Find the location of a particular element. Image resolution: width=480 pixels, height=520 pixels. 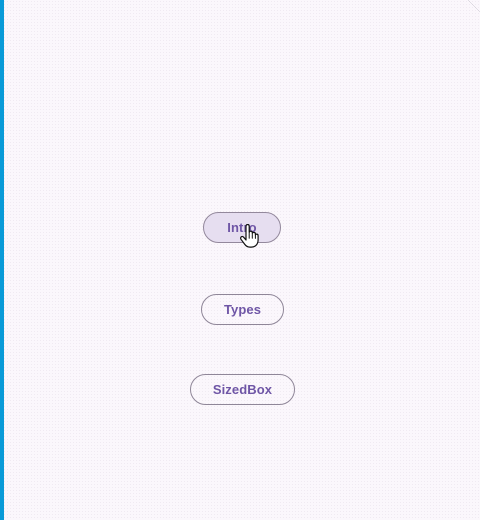

types-button: Types is located at coordinates (242, 309).